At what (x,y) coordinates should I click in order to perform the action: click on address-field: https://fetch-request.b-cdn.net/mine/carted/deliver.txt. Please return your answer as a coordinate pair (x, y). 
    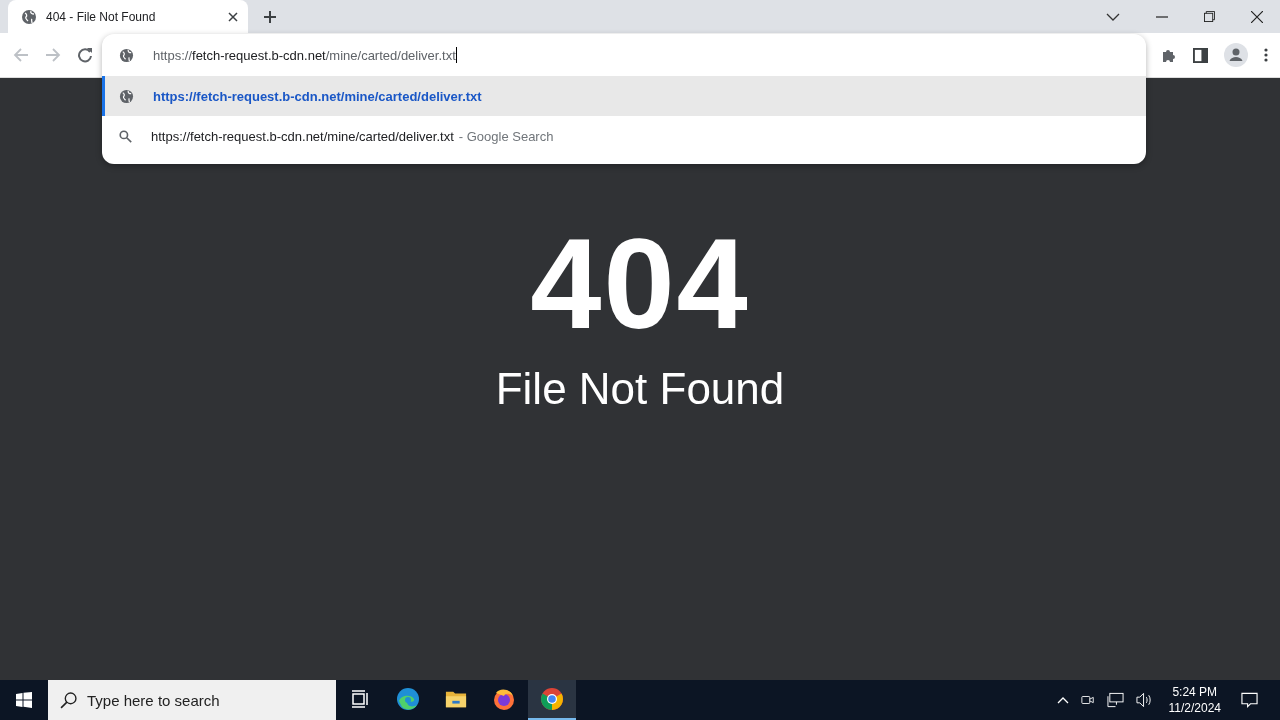
    Looking at the image, I should click on (649, 55).